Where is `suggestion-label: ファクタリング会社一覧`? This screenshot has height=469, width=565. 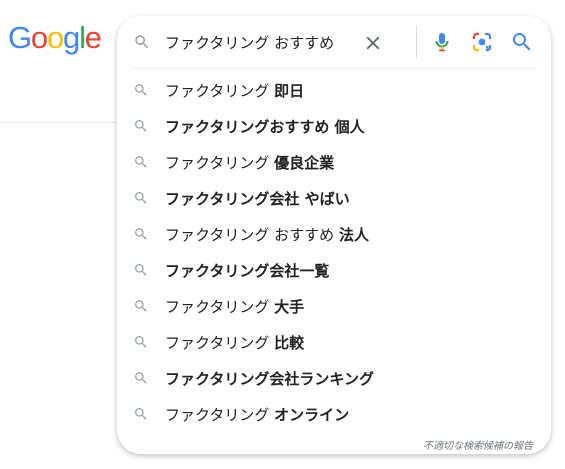 suggestion-label: ファクタリング会社一覧 is located at coordinates (247, 270).